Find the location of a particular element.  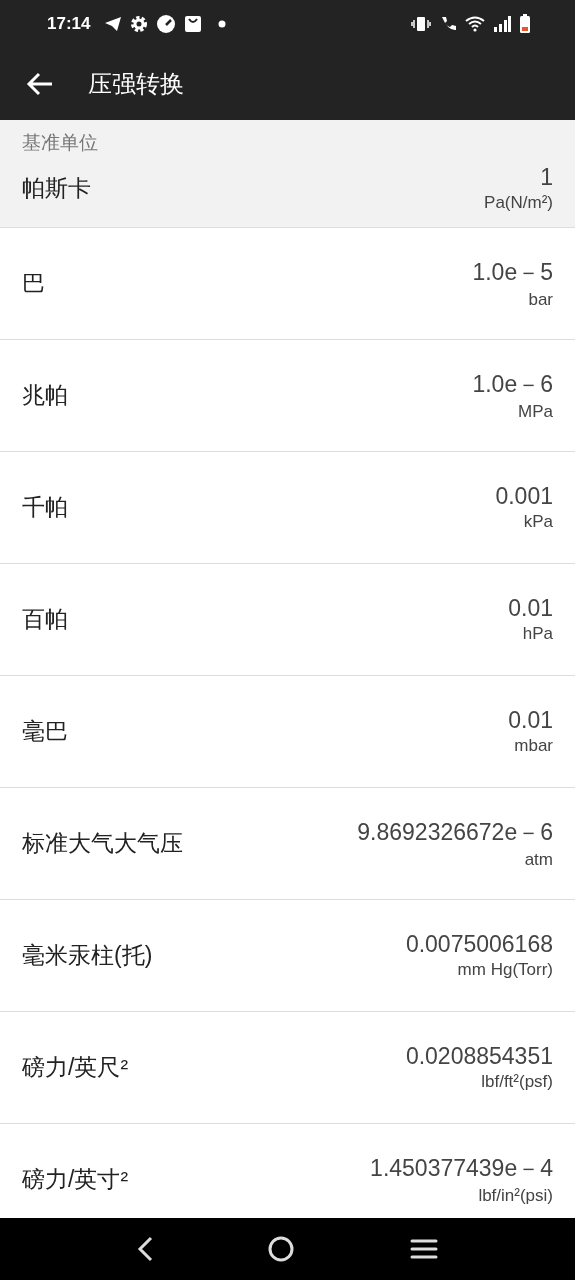

home-icon is located at coordinates (281, 1249).